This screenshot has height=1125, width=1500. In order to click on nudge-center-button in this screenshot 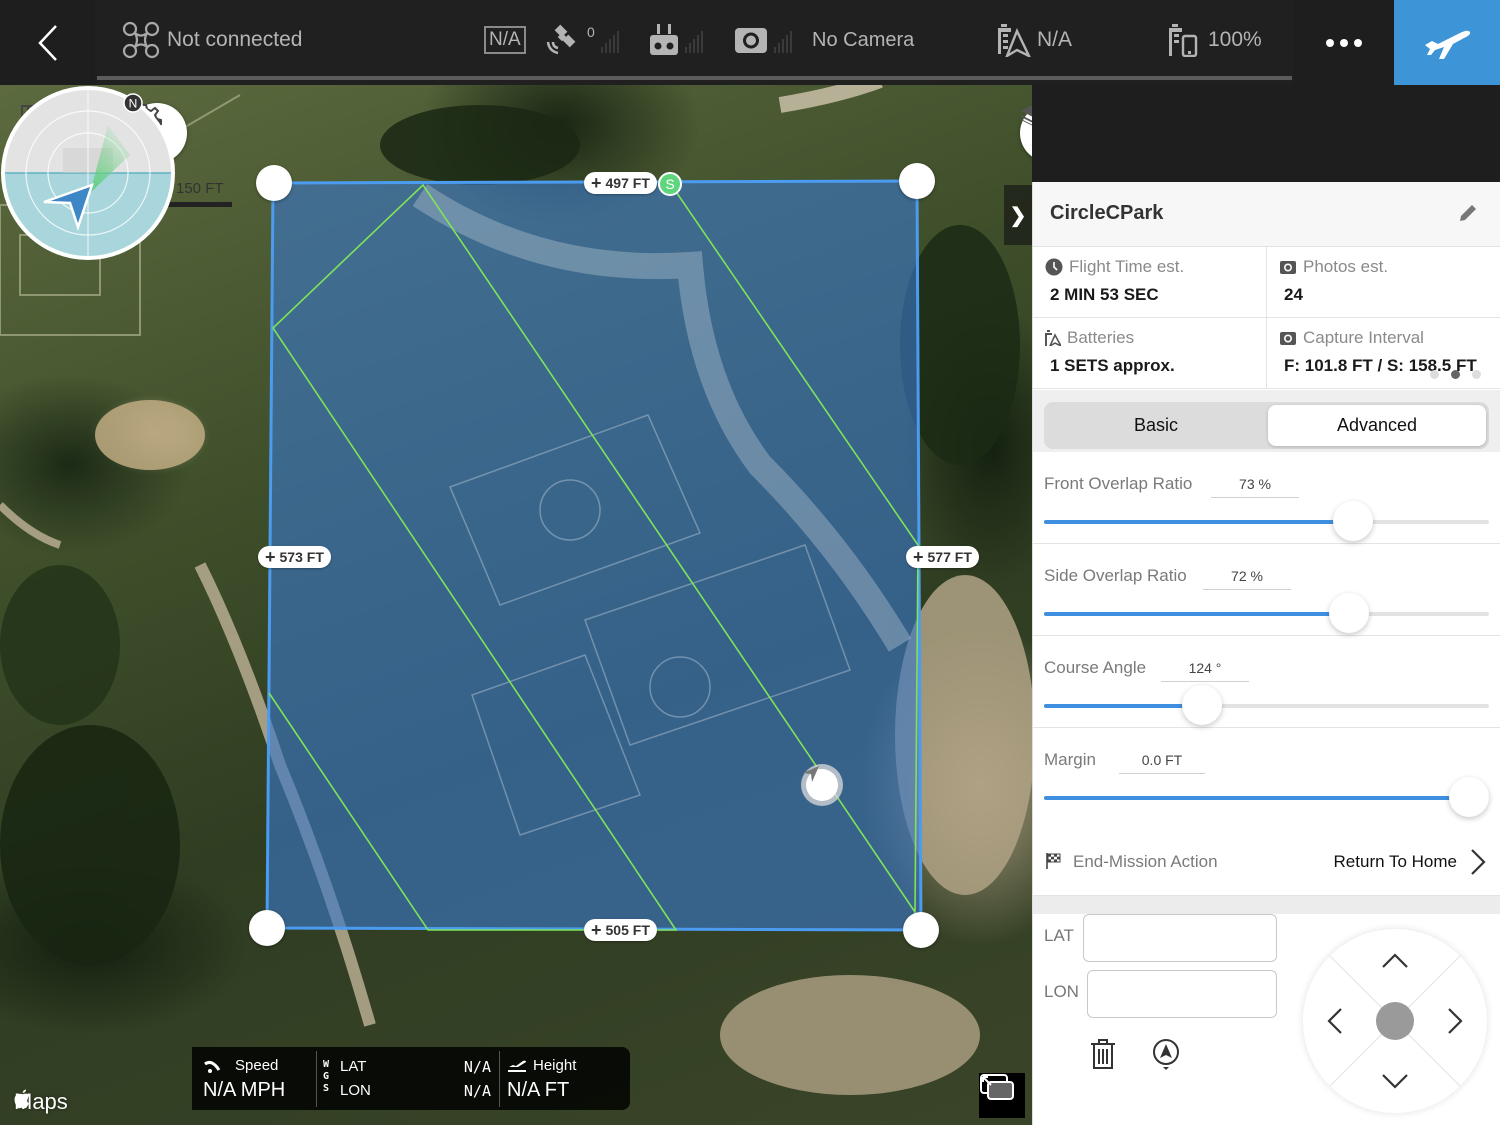, I will do `click(1395, 1021)`.